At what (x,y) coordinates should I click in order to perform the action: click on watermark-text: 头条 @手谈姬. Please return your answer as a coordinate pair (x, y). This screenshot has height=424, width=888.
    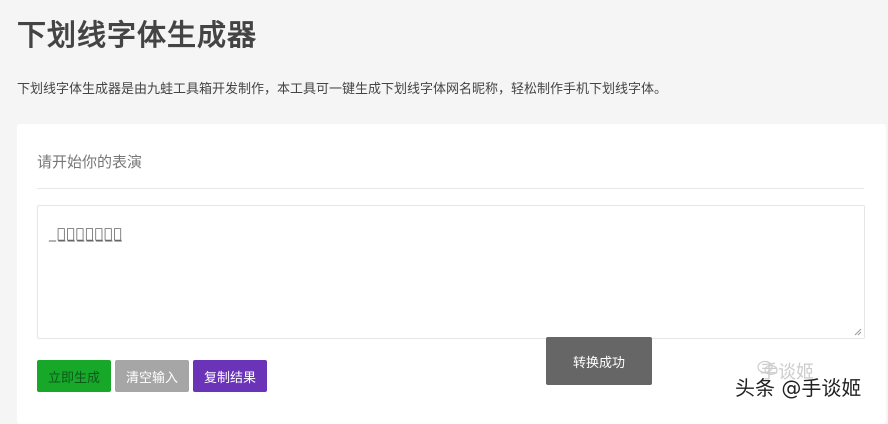
    Looking at the image, I should click on (798, 388).